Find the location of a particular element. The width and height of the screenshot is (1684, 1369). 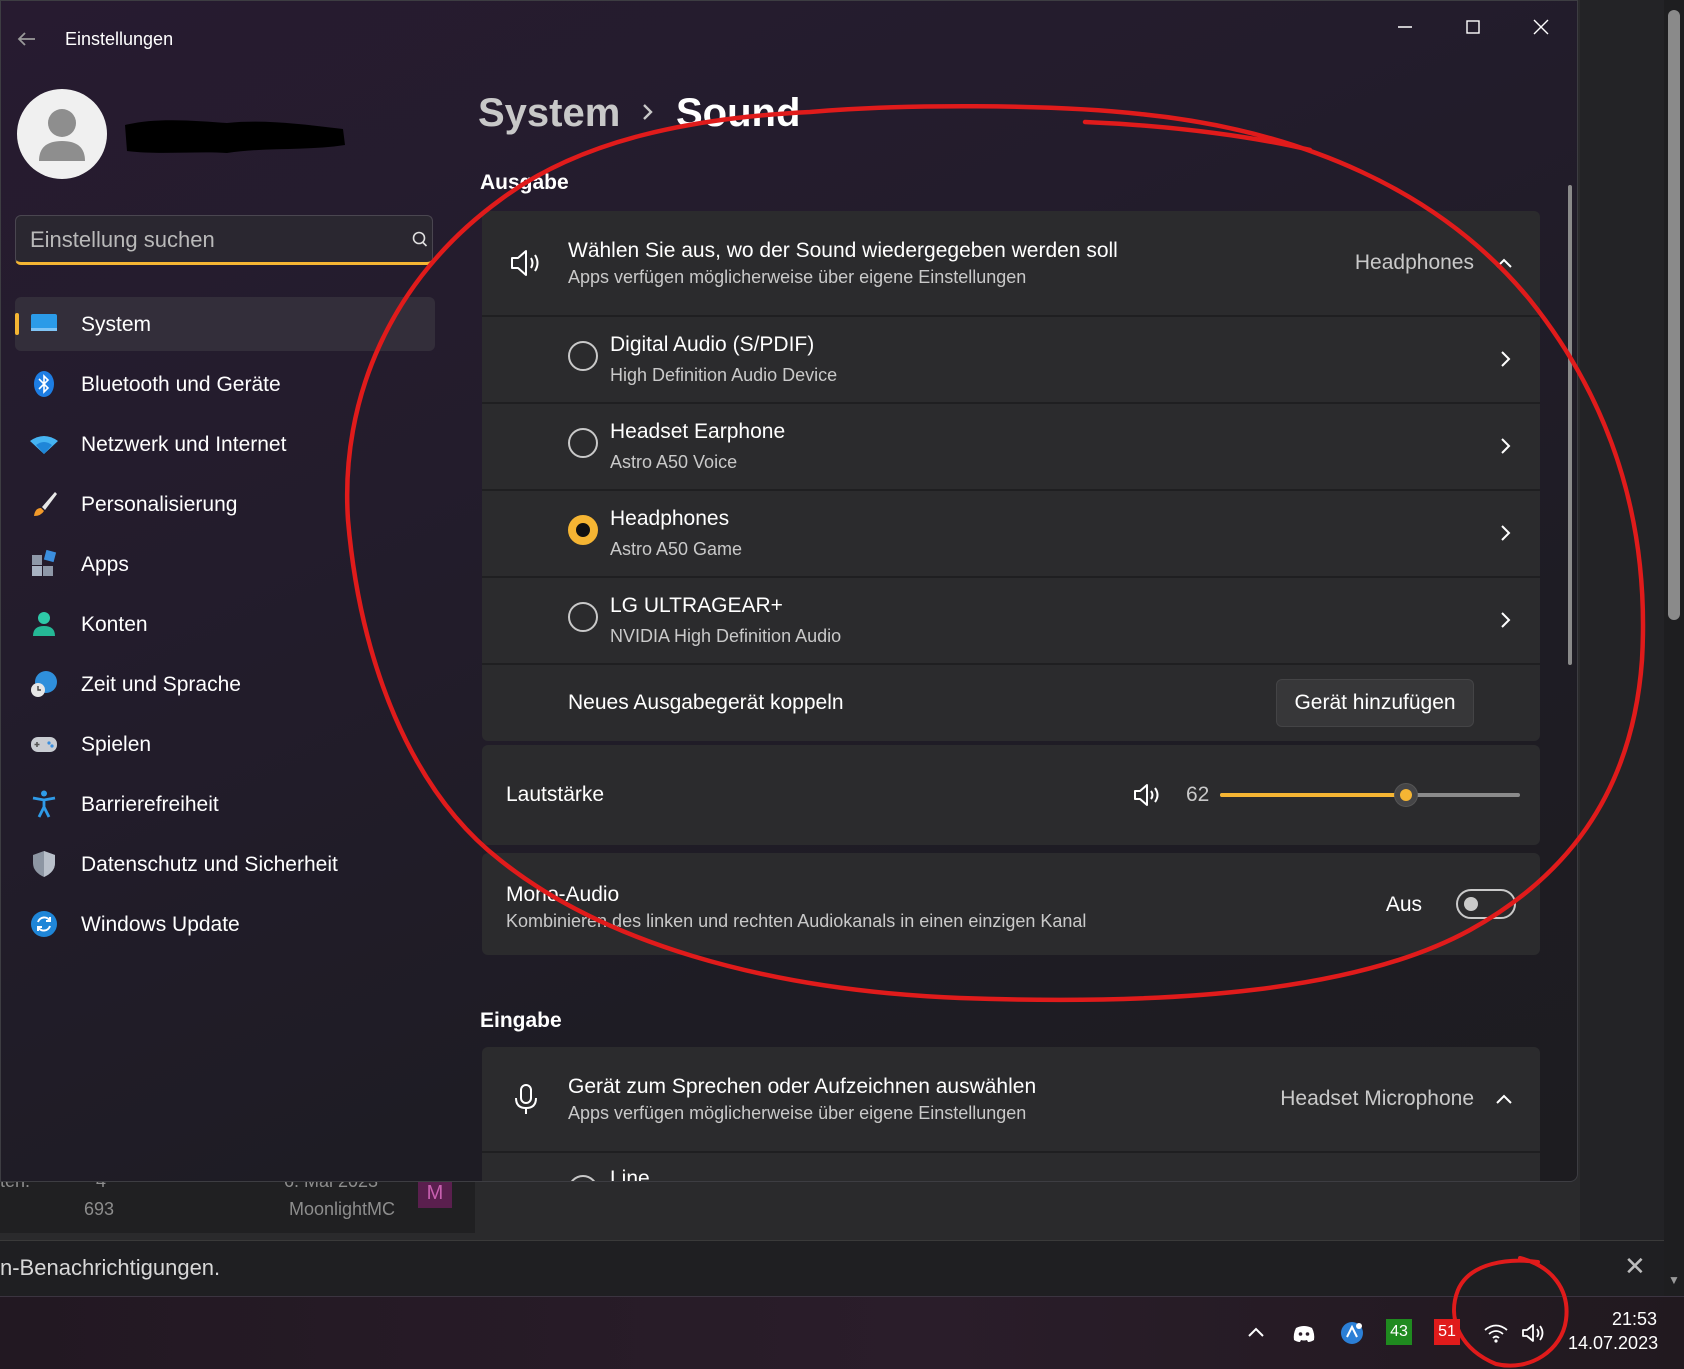

update-icon is located at coordinates (44, 924).